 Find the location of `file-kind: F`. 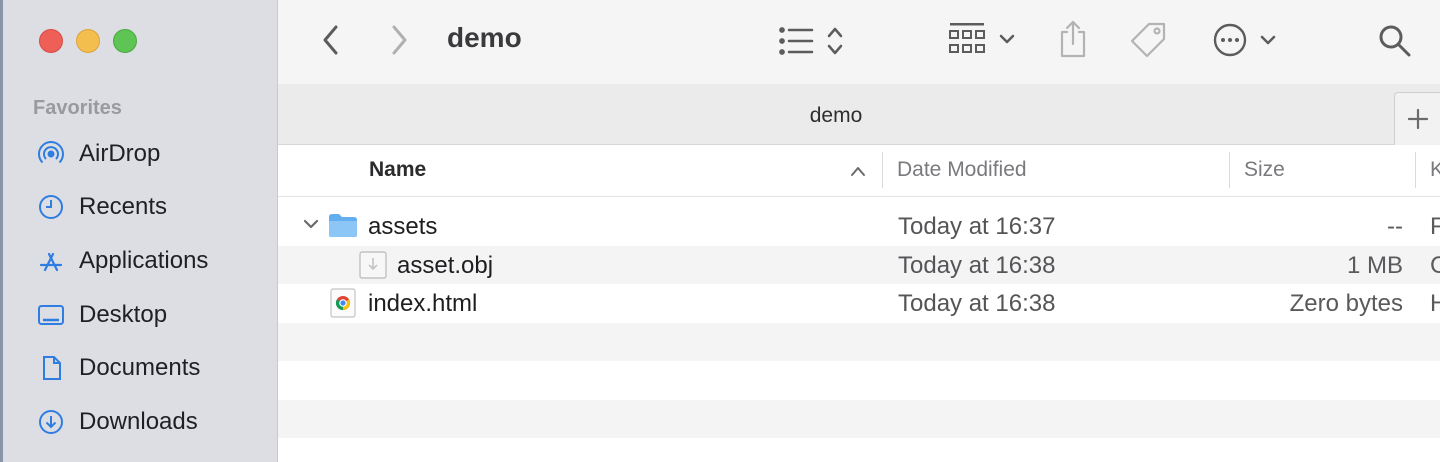

file-kind: F is located at coordinates (1435, 226).